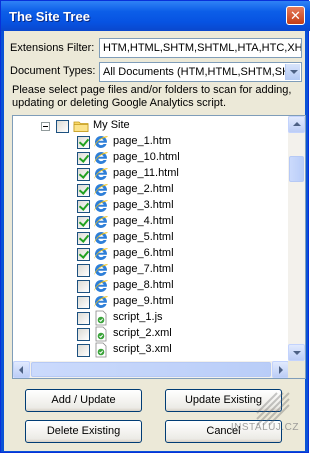  I want to click on tree-row: page_8.html, so click(151, 286).